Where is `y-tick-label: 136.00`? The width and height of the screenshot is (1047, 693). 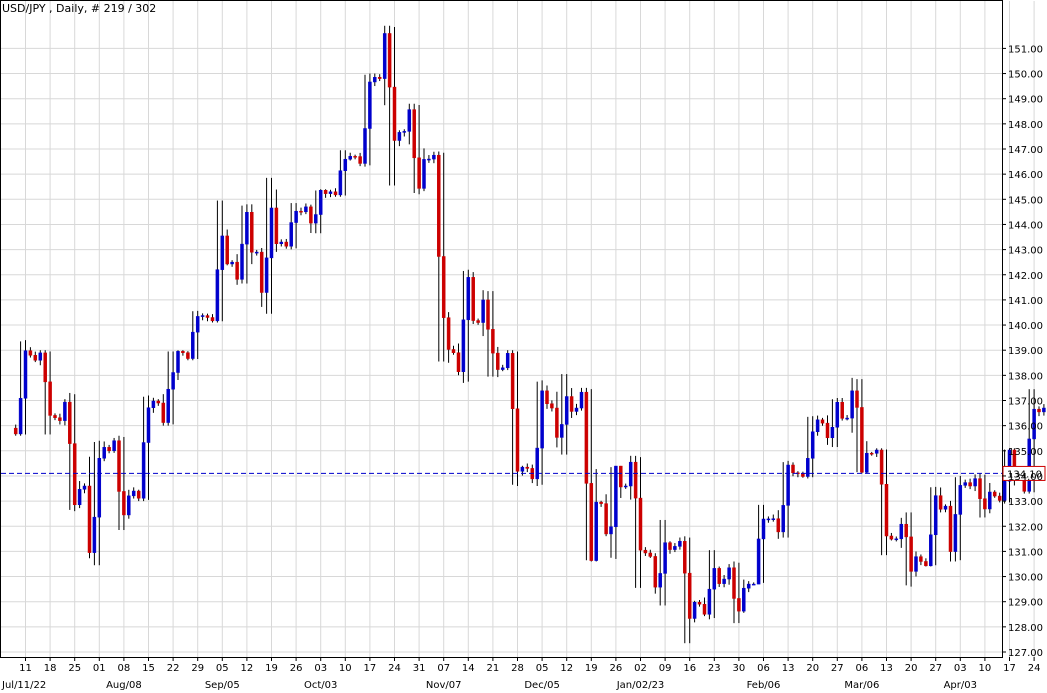
y-tick-label: 136.00 is located at coordinates (1025, 427).